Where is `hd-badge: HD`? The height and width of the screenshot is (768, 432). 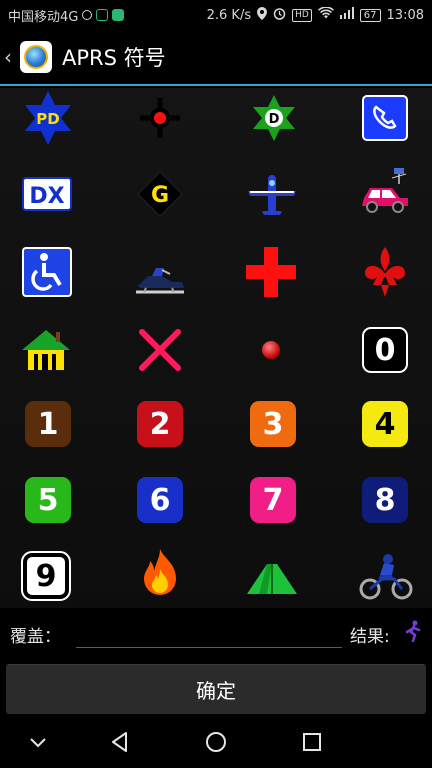
hd-badge: HD is located at coordinates (302, 15).